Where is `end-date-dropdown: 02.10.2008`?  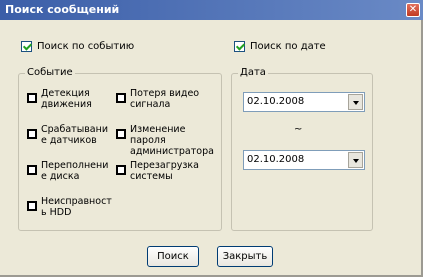 end-date-dropdown: 02.10.2008 is located at coordinates (304, 160).